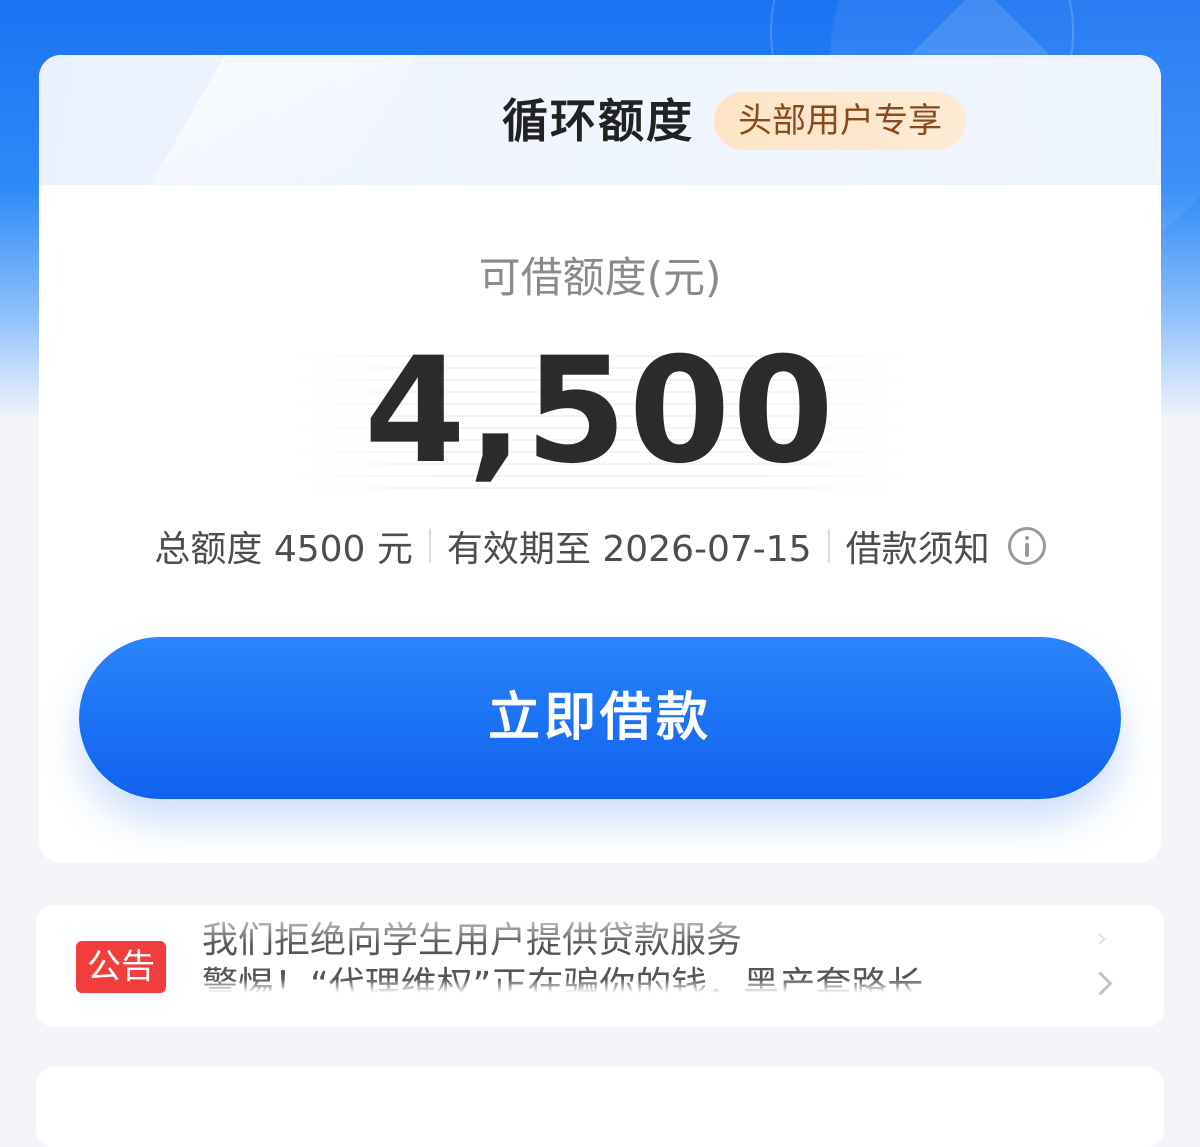 This screenshot has height=1147, width=1200. I want to click on card-title: 循环额度, so click(598, 121).